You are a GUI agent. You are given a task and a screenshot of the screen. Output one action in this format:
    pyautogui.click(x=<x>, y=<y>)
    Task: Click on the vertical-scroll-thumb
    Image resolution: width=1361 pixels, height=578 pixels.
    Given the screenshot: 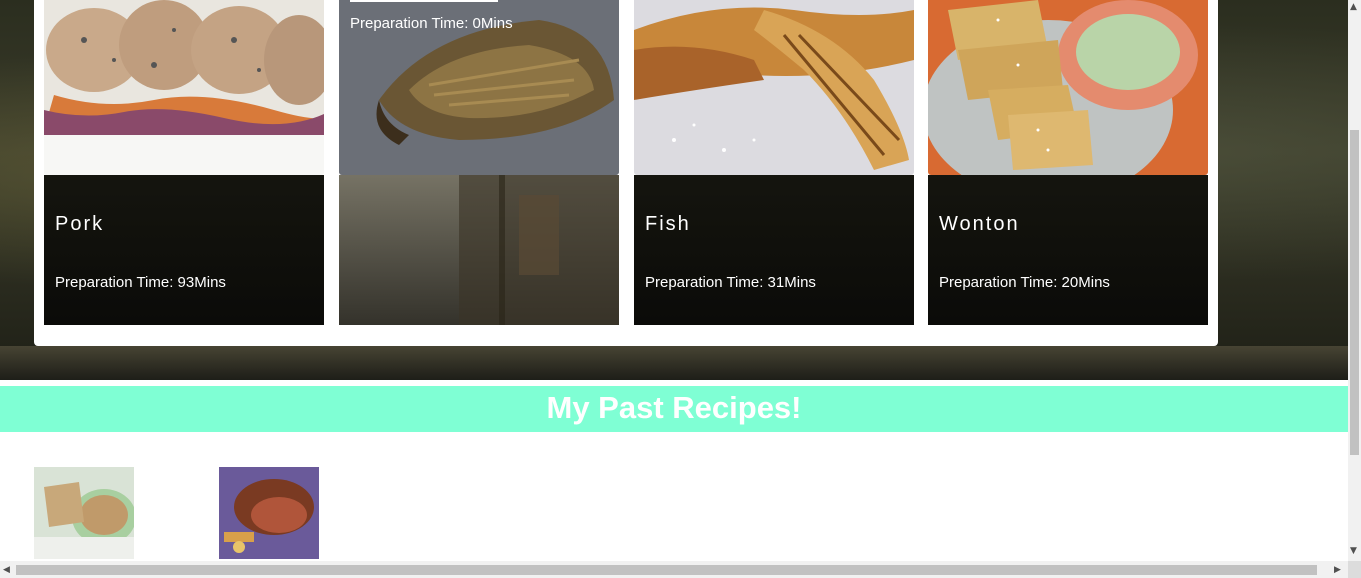 What is the action you would take?
    pyautogui.click(x=1354, y=292)
    